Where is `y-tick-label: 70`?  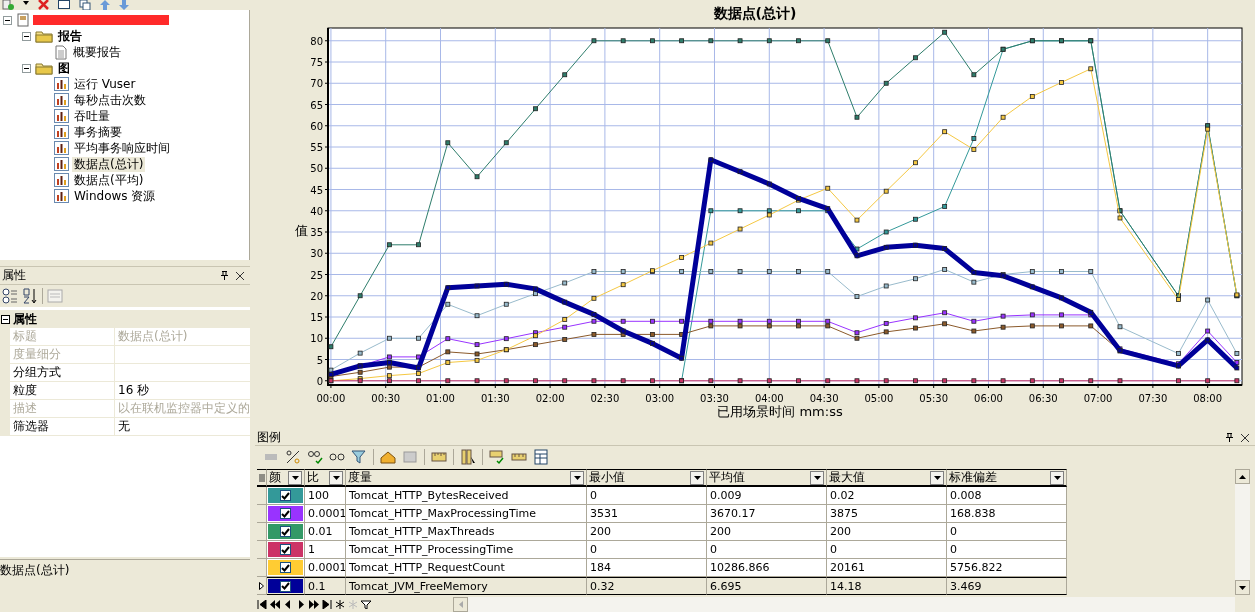 y-tick-label: 70 is located at coordinates (316, 84).